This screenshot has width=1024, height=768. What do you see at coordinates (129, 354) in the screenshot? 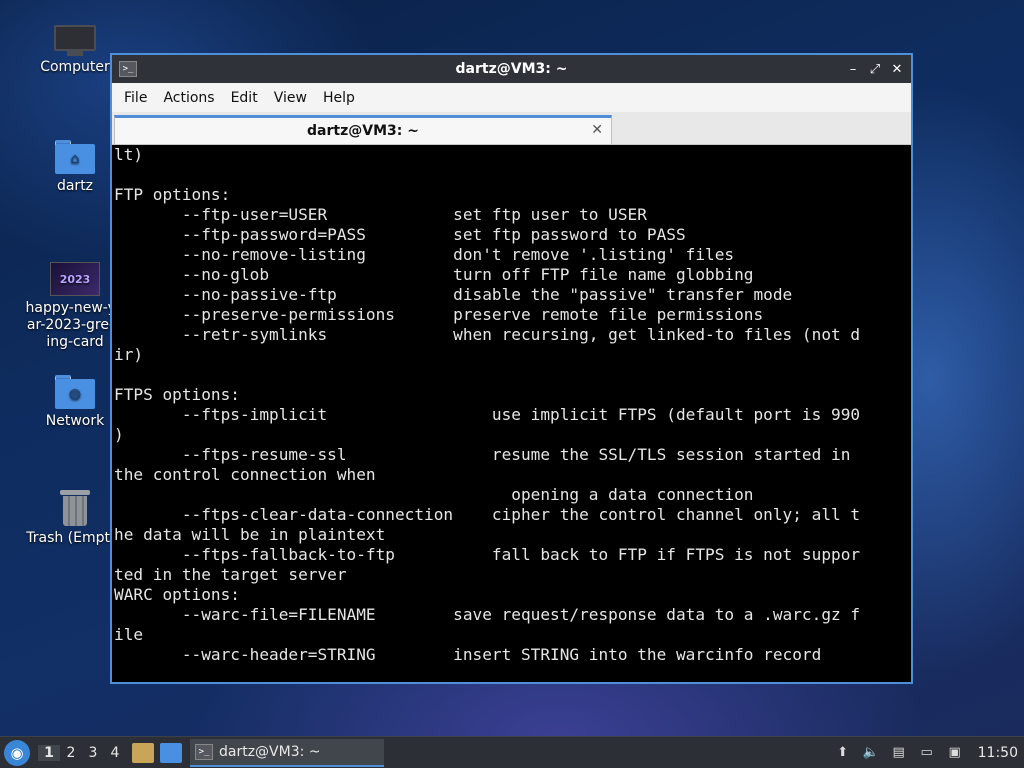
I see `terminal-line: ir)` at bounding box center [129, 354].